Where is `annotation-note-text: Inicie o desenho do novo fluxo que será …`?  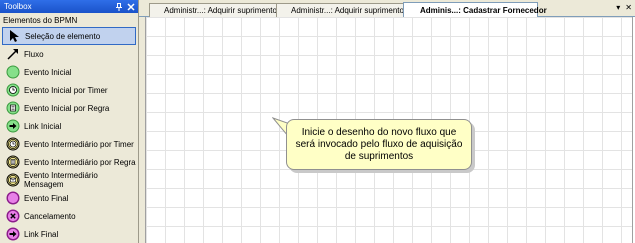 annotation-note-text: Inicie o desenho do novo fluxo que será … is located at coordinates (379, 144).